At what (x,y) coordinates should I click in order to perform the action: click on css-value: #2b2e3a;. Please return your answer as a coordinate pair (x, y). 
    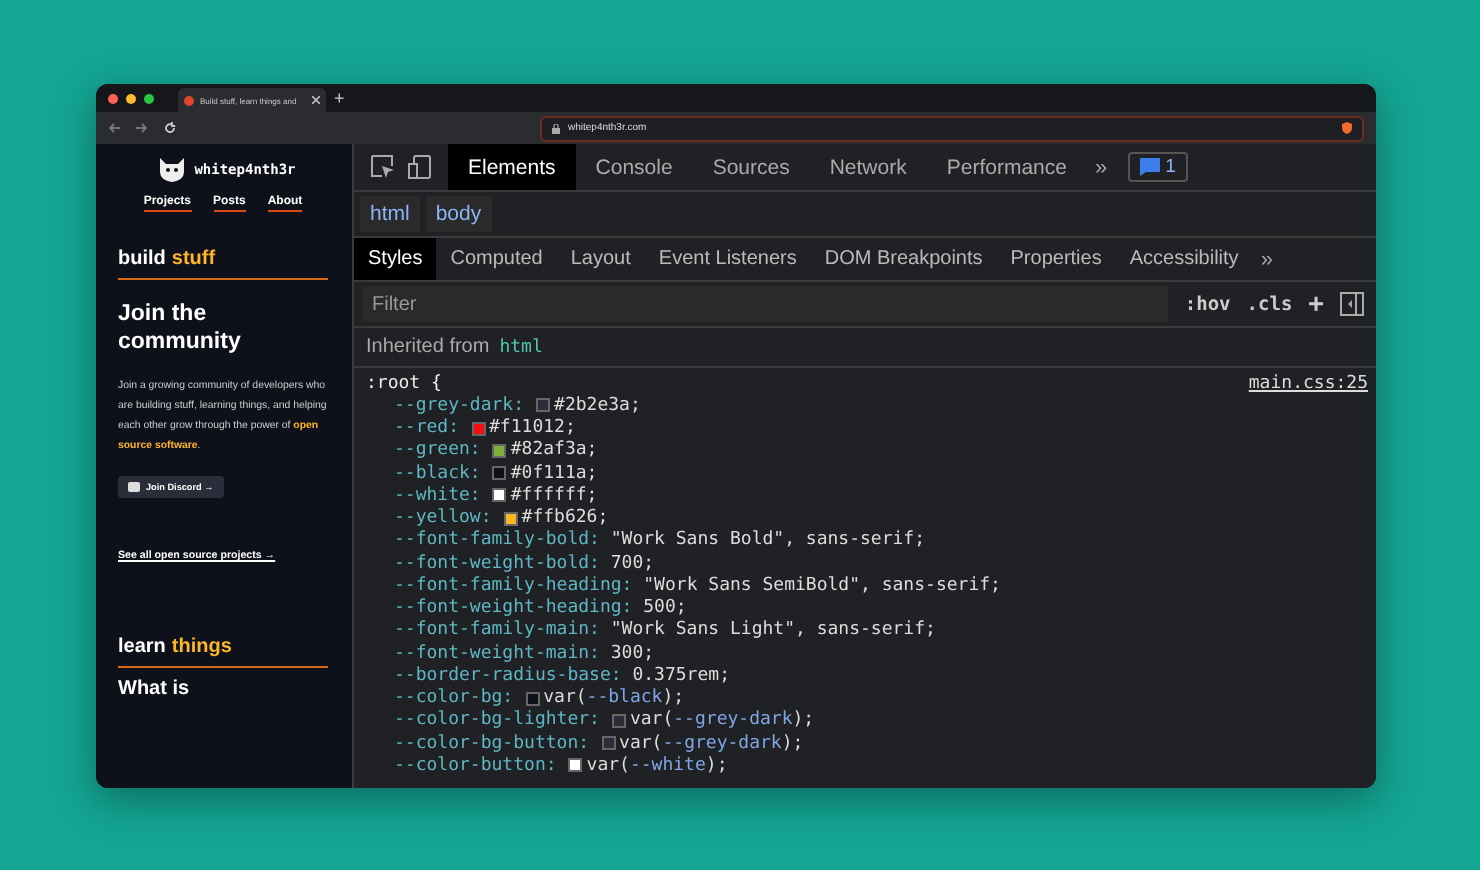
    Looking at the image, I should click on (597, 405).